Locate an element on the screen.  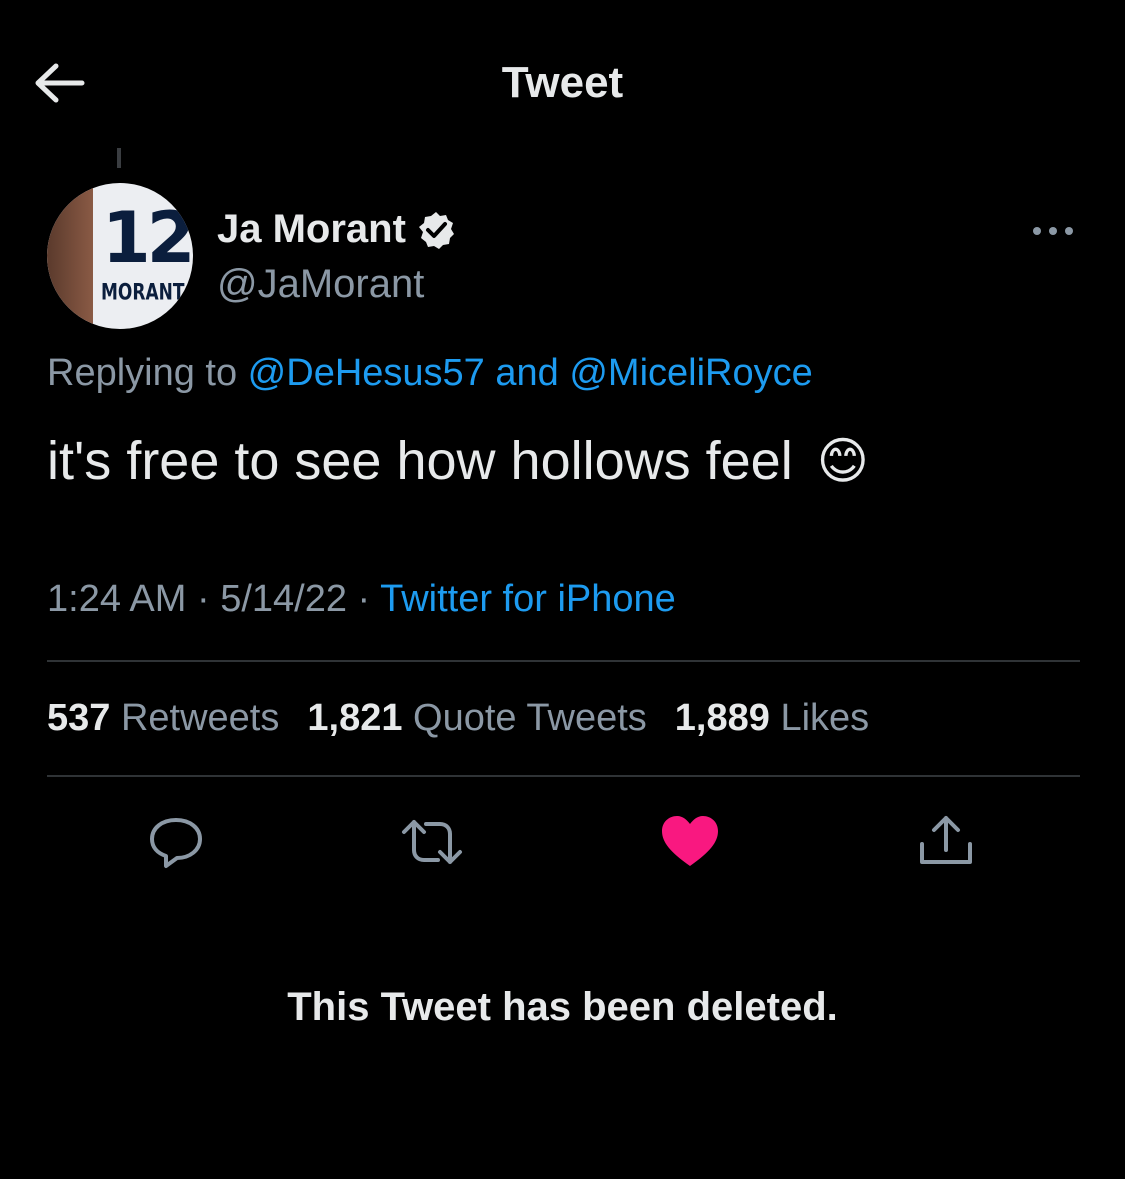
author-name: Ja Morant is located at coordinates (311, 229).